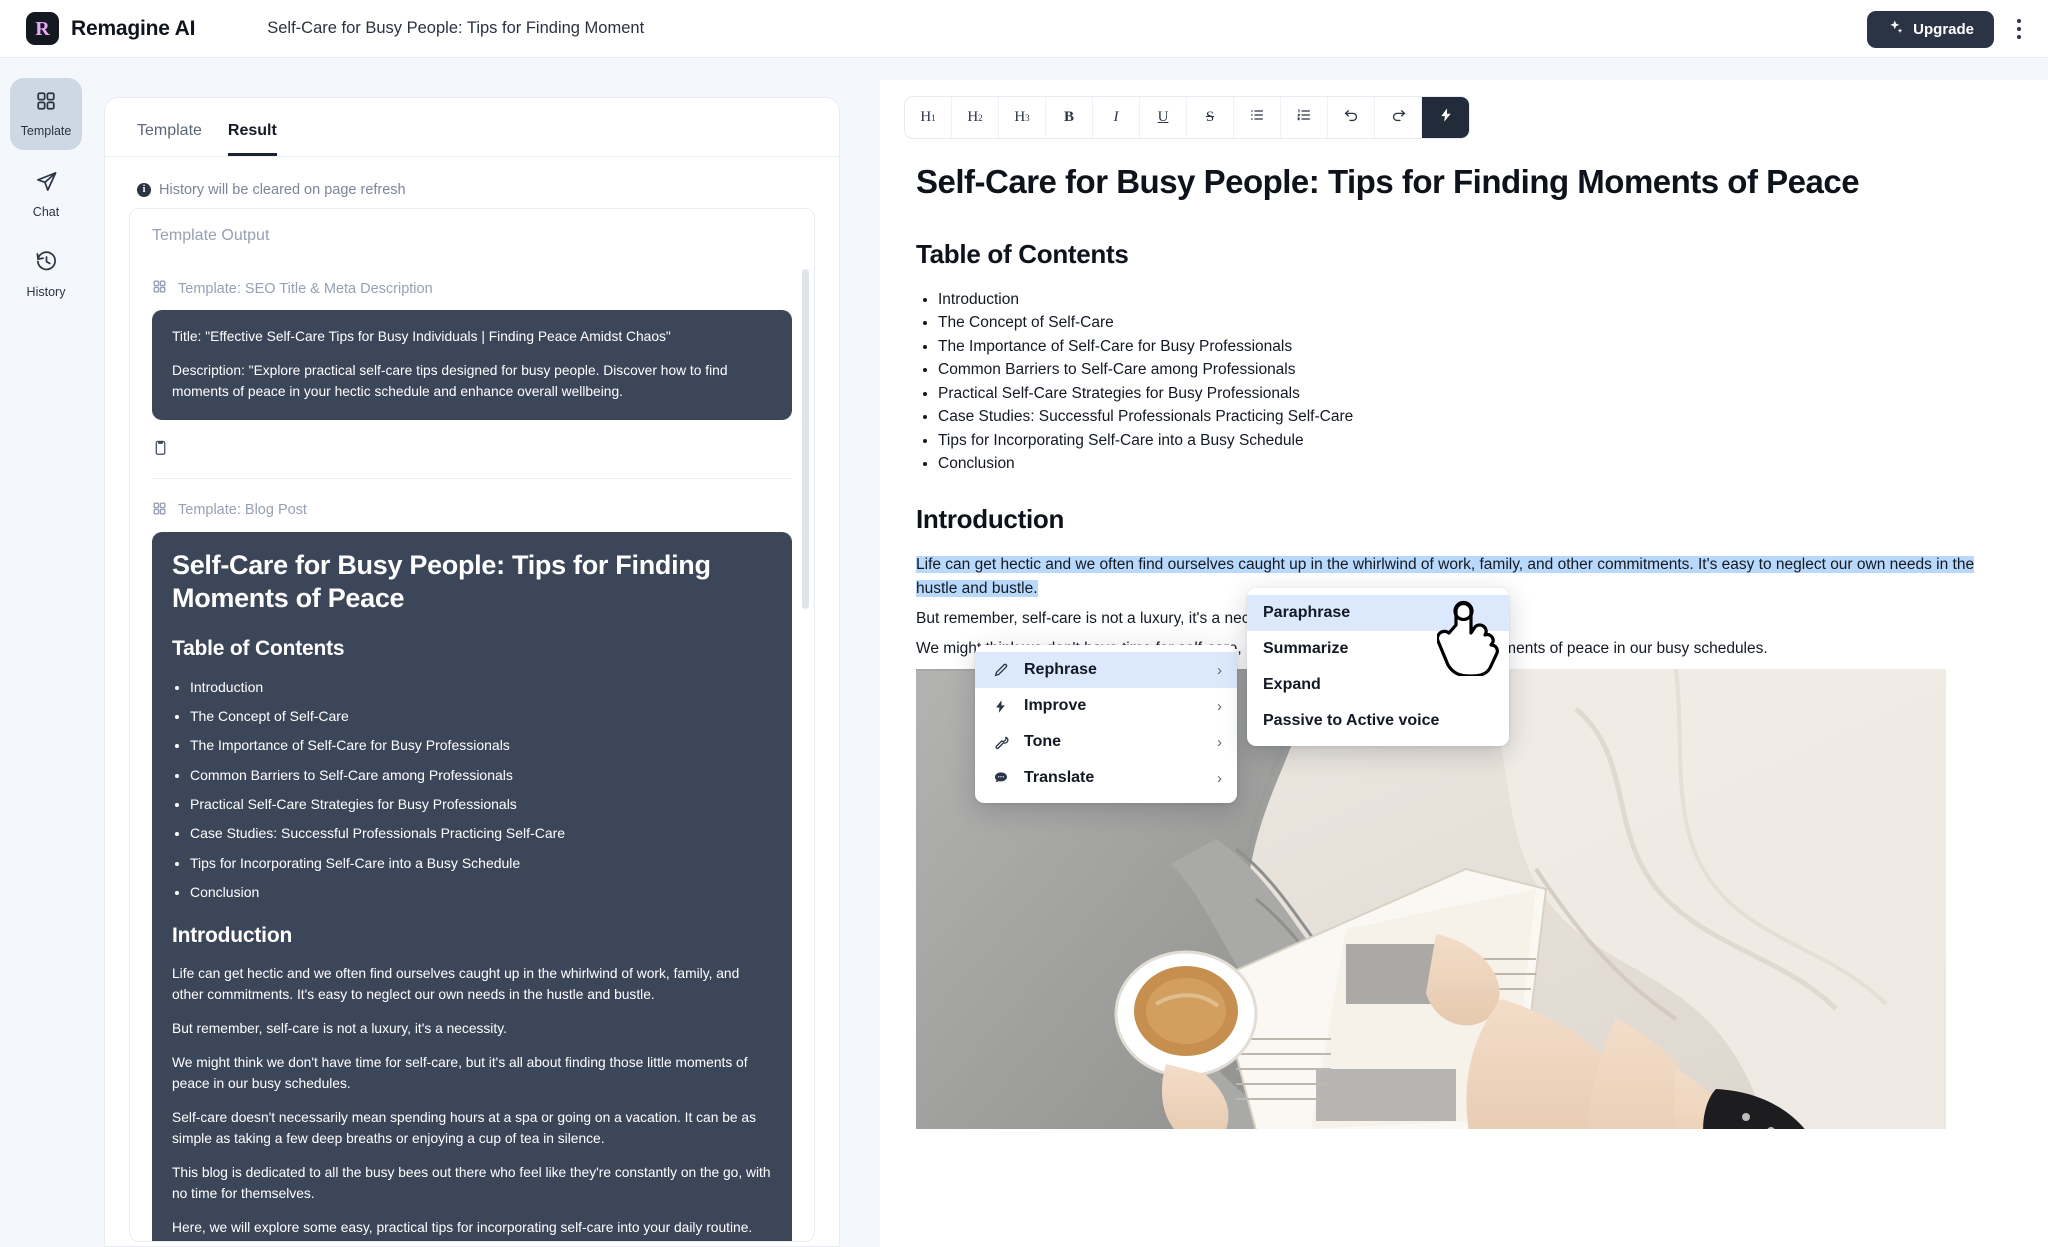 The height and width of the screenshot is (1247, 2048). What do you see at coordinates (1116, 117) in the screenshot?
I see `italic-button: I` at bounding box center [1116, 117].